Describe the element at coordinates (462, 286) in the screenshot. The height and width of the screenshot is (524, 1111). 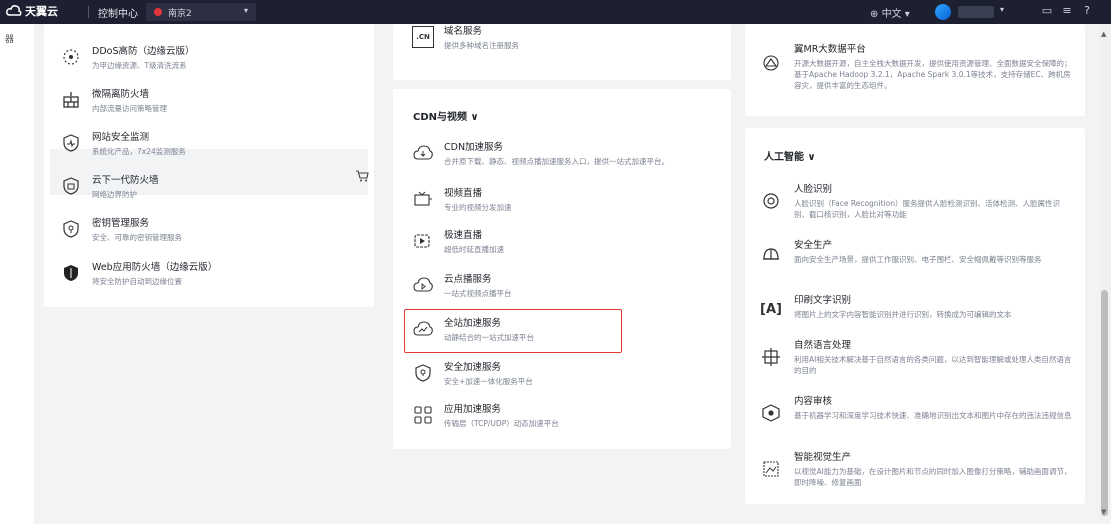
I see `service-item-cloud-vod: 云点播服务 一站式视频点播平台` at that location.